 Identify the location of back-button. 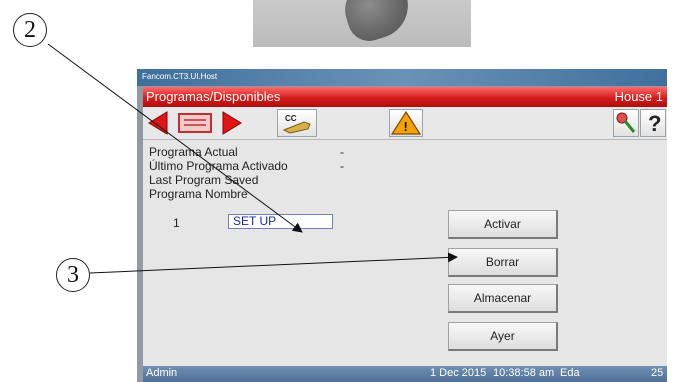
(160, 123).